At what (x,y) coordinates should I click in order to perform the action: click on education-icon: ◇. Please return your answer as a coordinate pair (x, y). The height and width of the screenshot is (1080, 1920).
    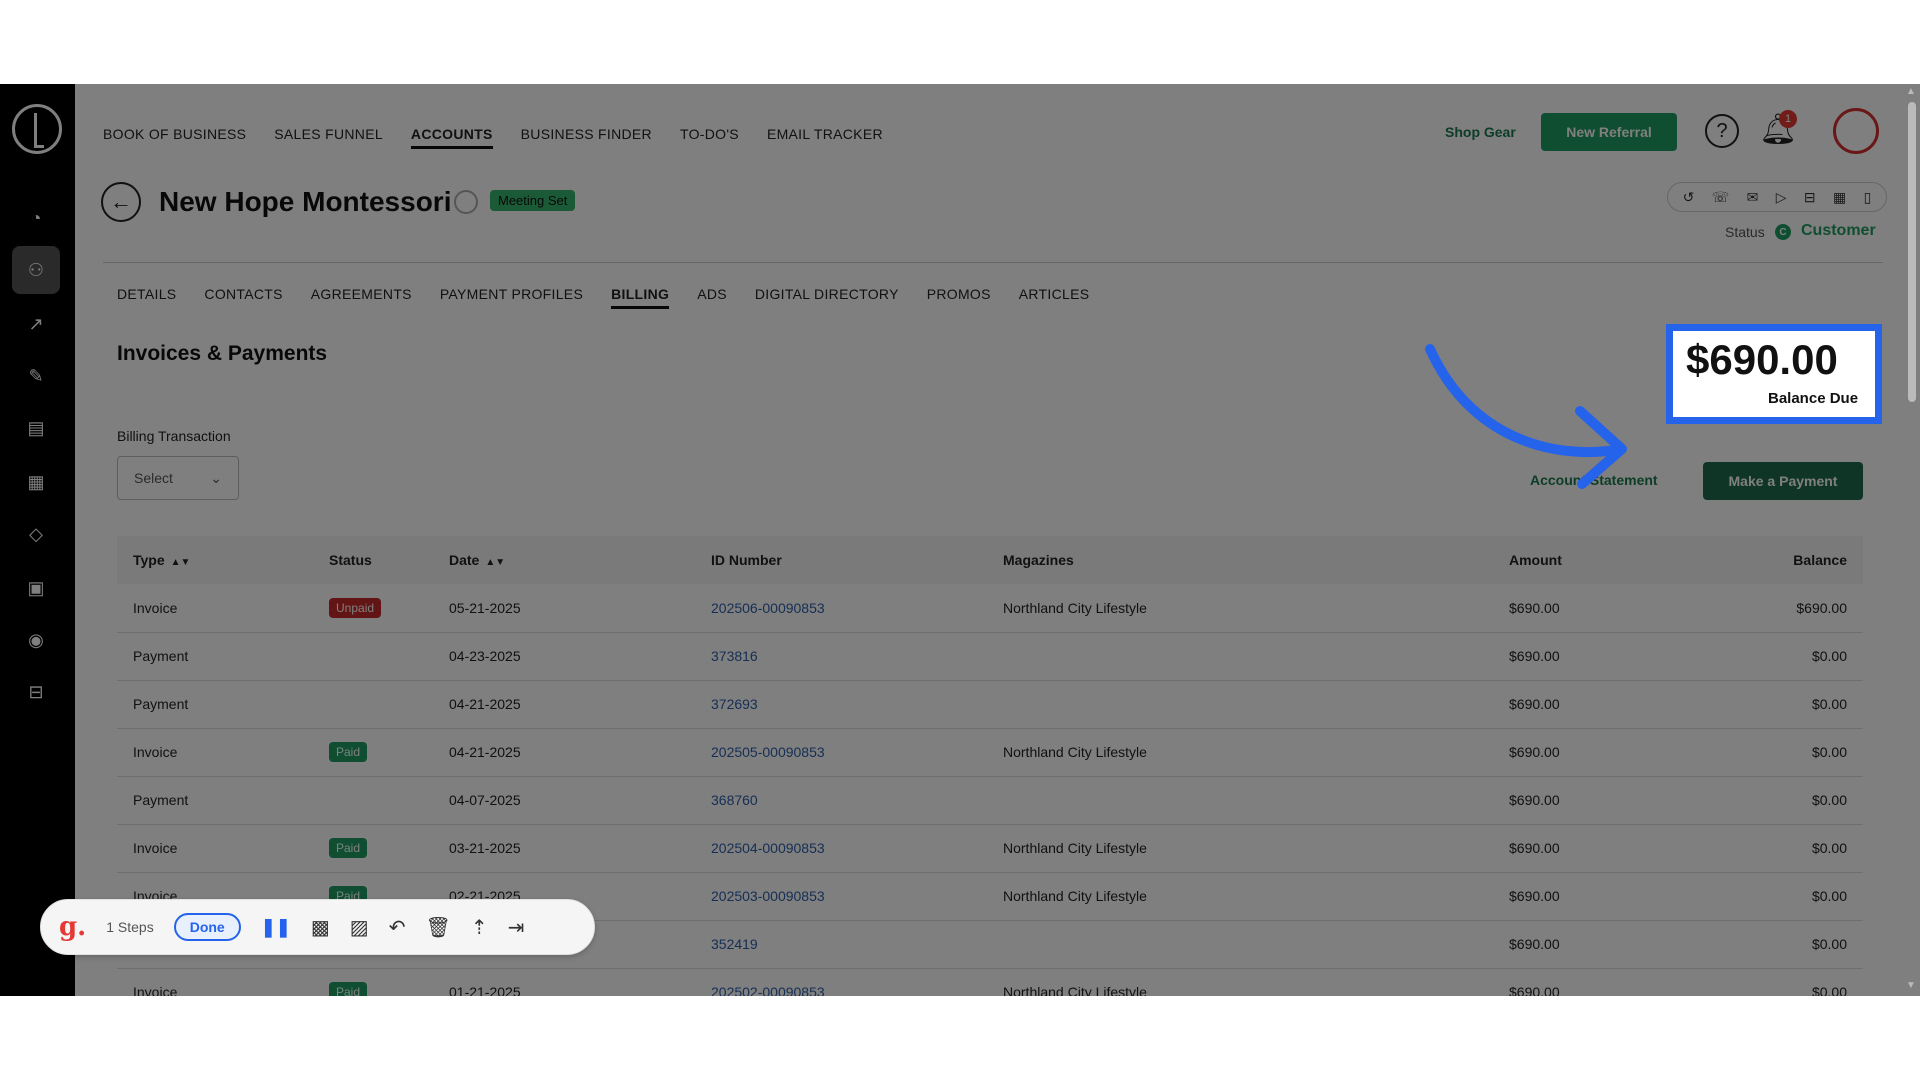
    Looking at the image, I should click on (36, 534).